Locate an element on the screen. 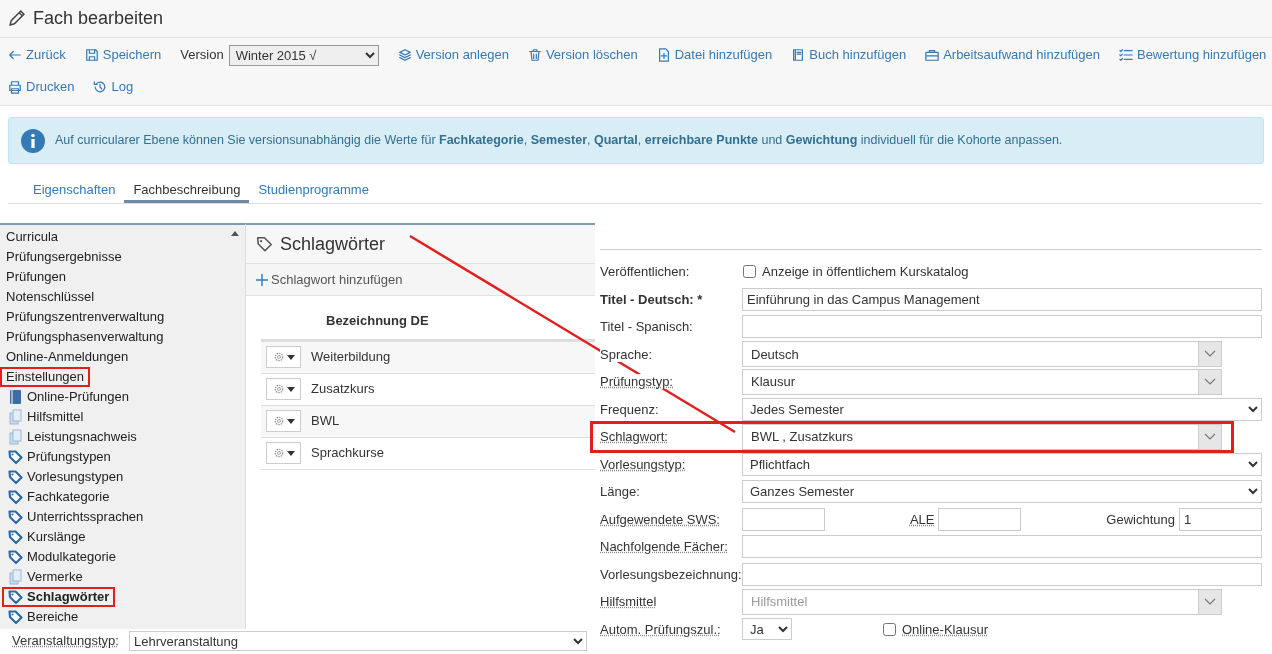  menu-item: Online-Anmeldungen is located at coordinates (67, 357).